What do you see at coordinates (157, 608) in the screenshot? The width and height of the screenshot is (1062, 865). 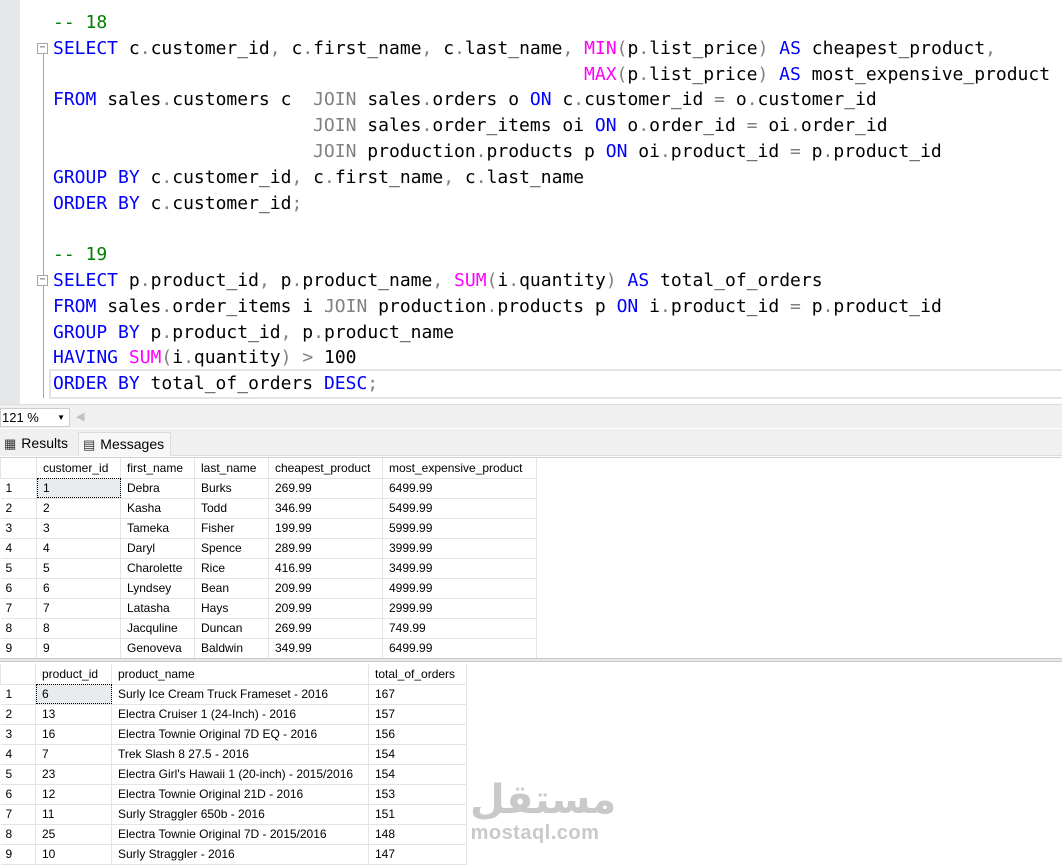 I see `table-cell: Latasha` at bounding box center [157, 608].